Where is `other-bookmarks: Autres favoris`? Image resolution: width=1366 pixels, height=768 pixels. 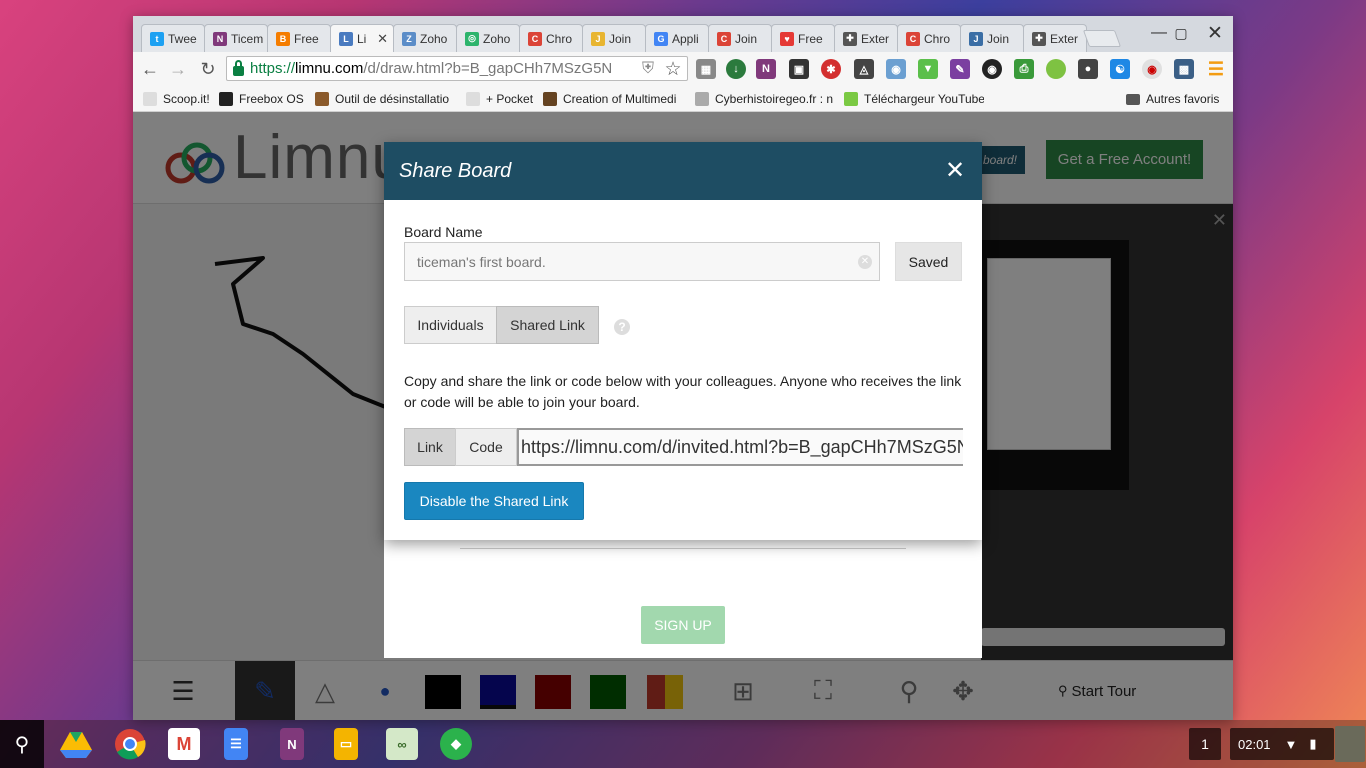 other-bookmarks: Autres favoris is located at coordinates (1172, 99).